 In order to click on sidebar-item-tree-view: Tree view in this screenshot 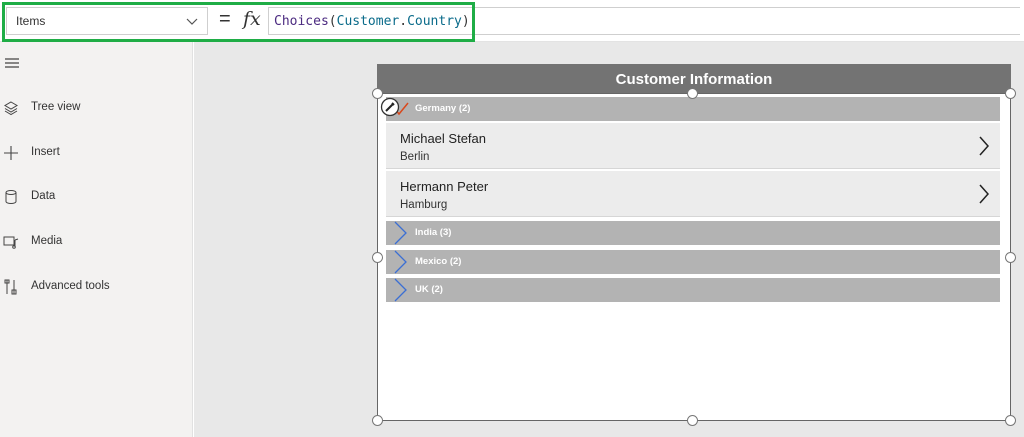, I will do `click(96, 108)`.